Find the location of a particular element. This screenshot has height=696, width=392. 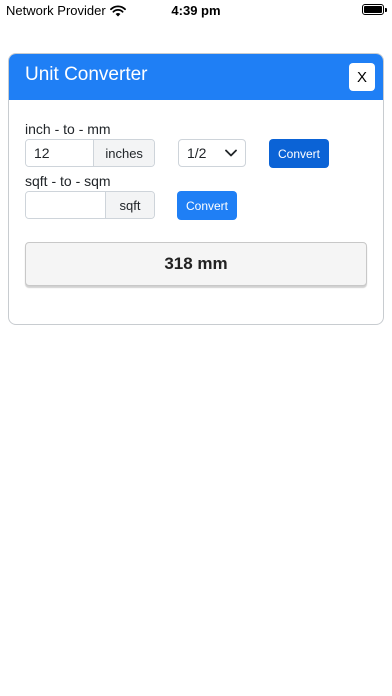

result-display: 318 mm is located at coordinates (196, 264).